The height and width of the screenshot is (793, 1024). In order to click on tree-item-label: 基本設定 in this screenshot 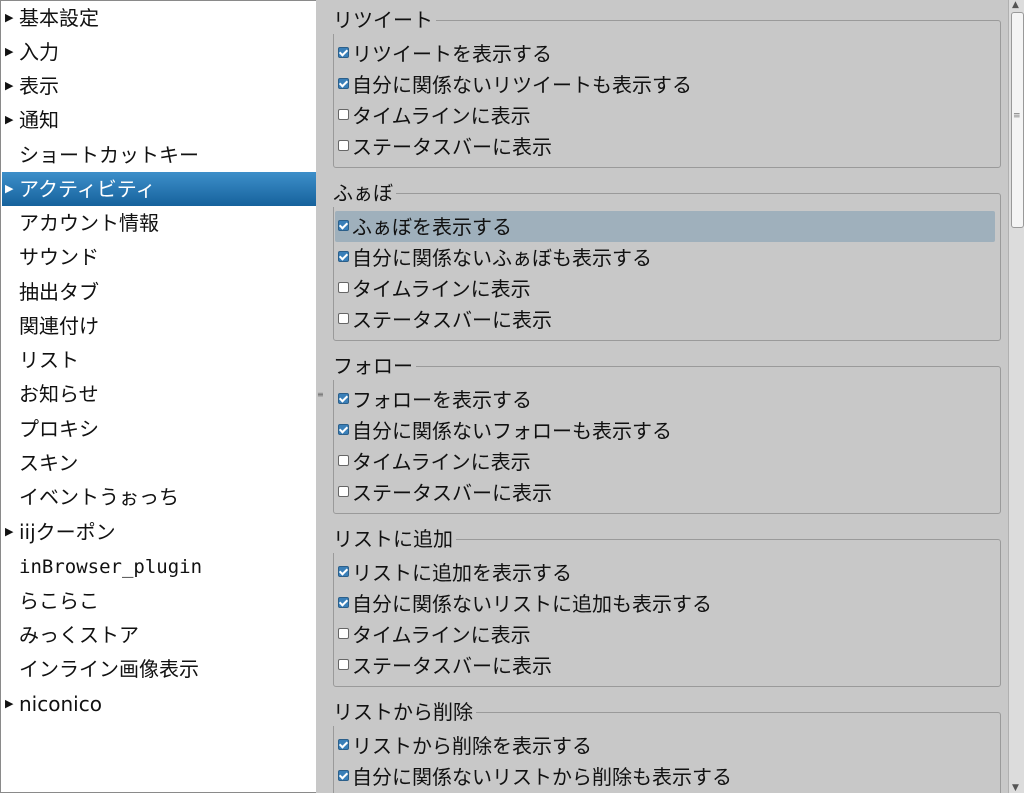, I will do `click(59, 18)`.